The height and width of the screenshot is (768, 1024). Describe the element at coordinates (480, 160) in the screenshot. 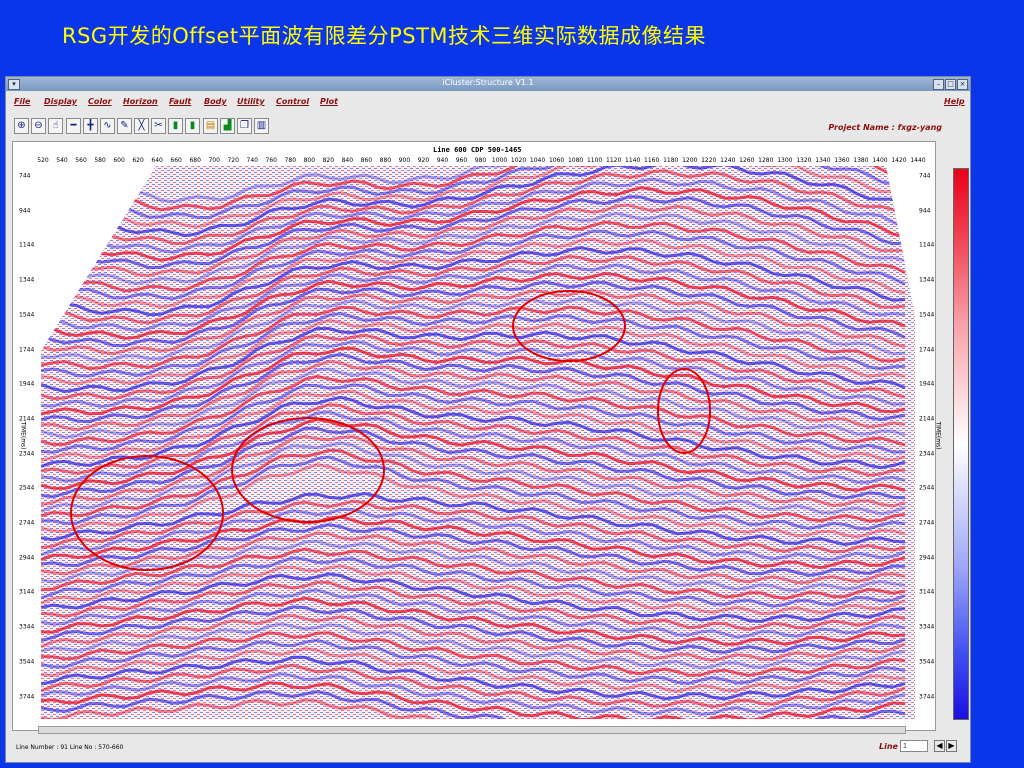

I see `x-tick-label: 980` at that location.